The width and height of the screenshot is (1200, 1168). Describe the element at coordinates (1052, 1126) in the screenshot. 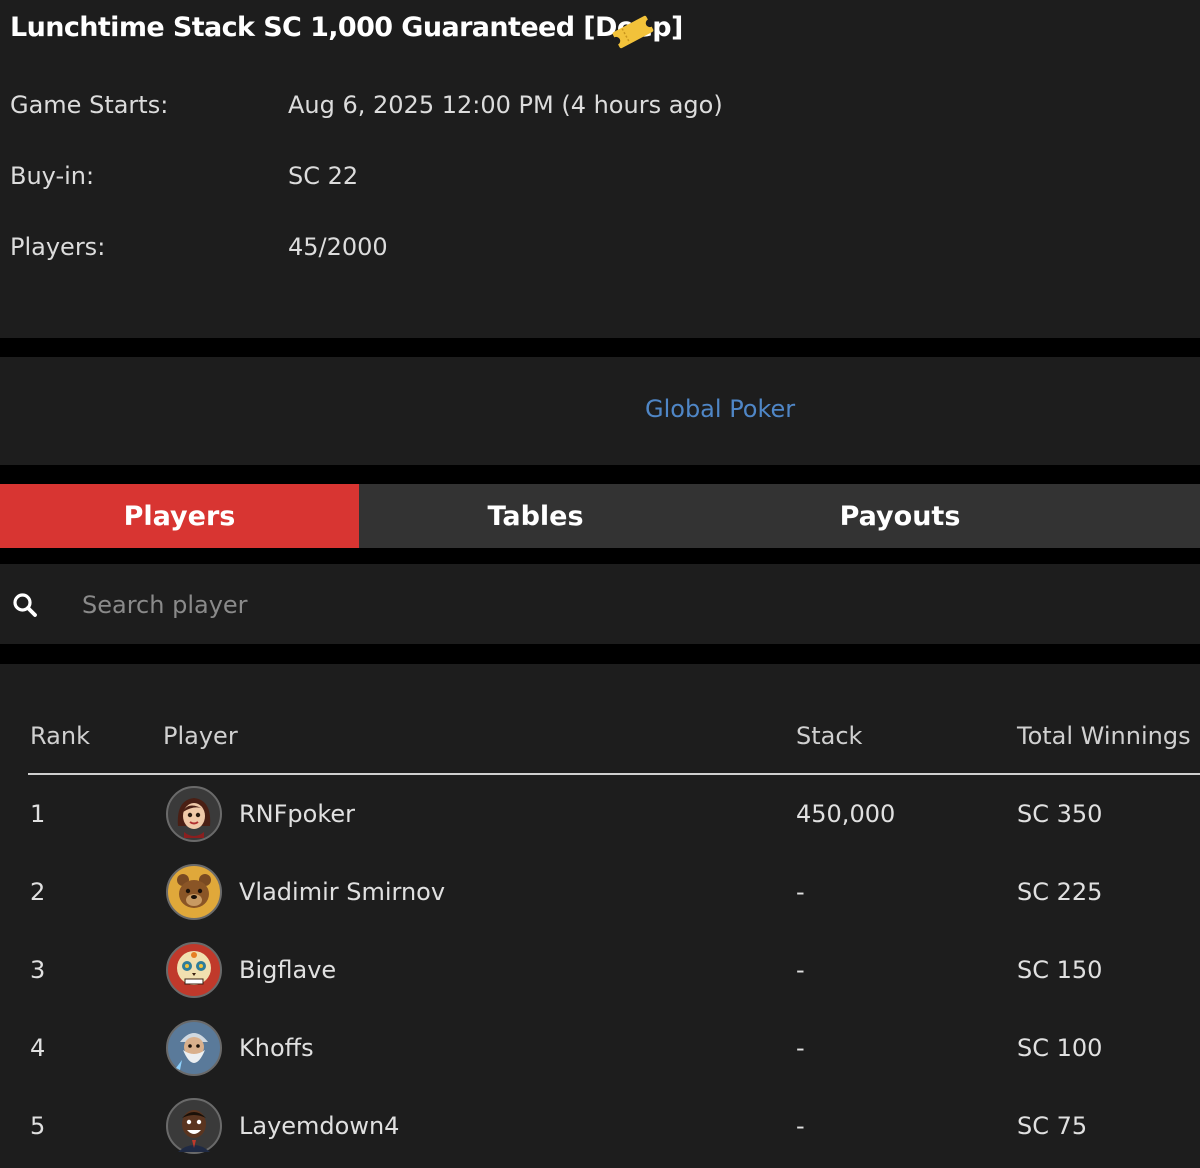

I see `winnings-cell: SC 75` at that location.